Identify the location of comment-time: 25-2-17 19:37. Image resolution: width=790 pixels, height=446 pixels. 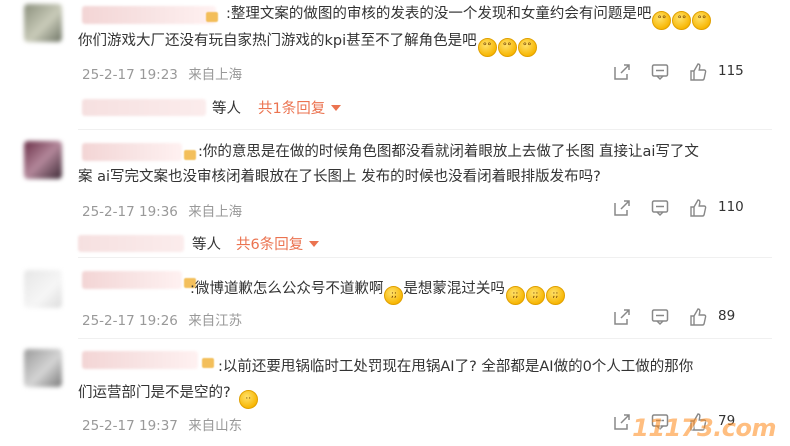
(130, 426).